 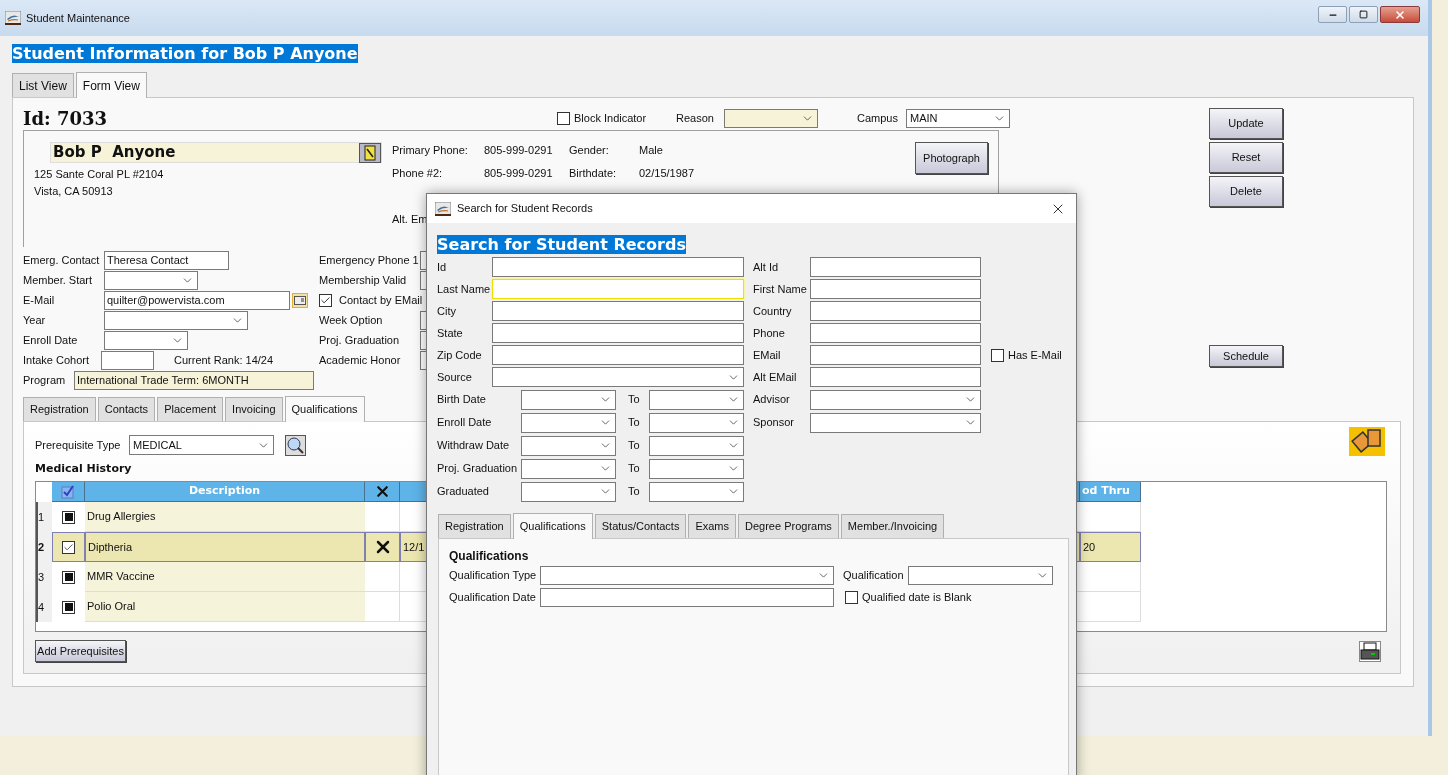 I want to click on student-id: Id: 7033, so click(x=65, y=118).